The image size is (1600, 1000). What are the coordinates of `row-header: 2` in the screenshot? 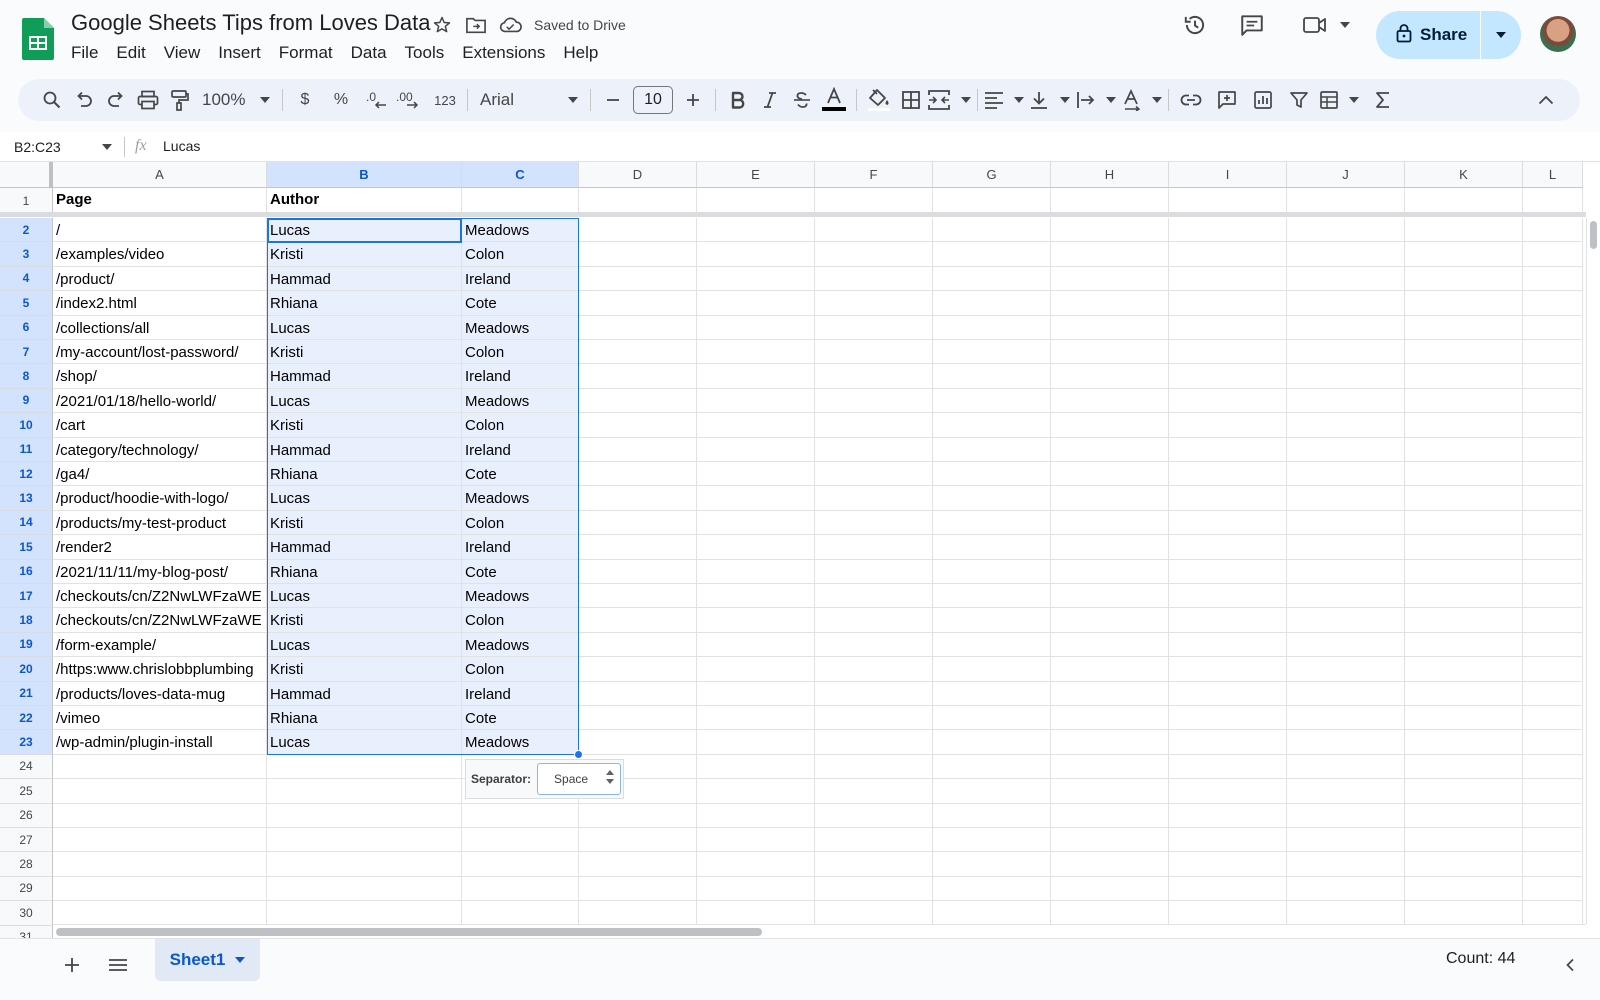 It's located at (26, 230).